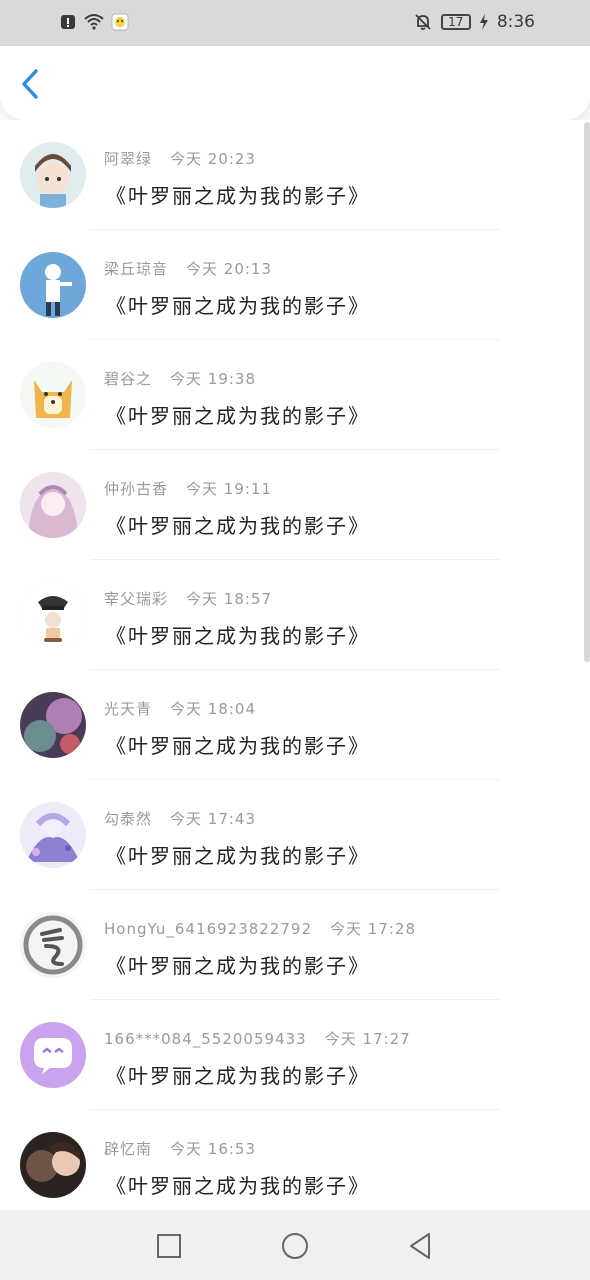  I want to click on list-item: 梁丘琼音 今天 20:13 《叶罗丽之成为我的影子》, so click(295, 285).